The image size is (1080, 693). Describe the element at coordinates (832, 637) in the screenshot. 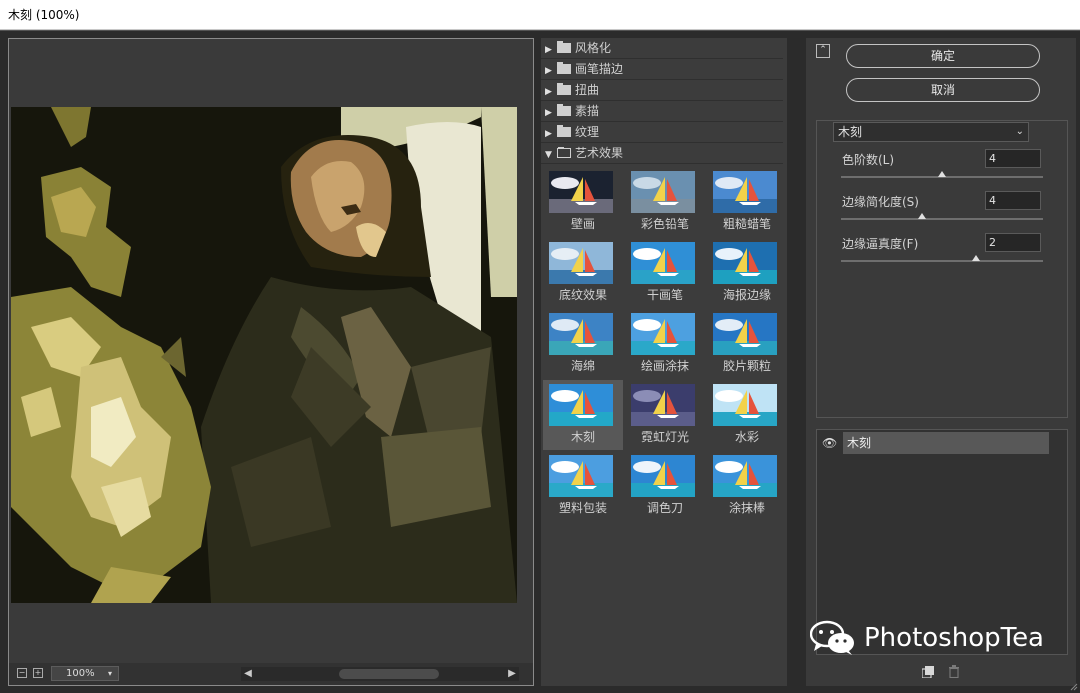

I see `wechat-logo-icon` at that location.